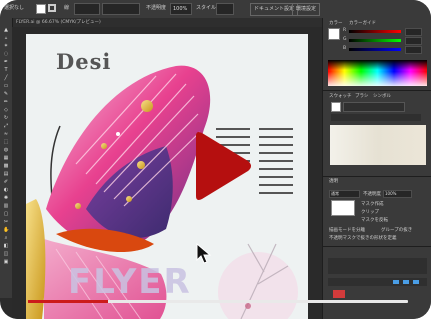 The height and width of the screenshot is (319, 431). Describe the element at coordinates (413, 50) in the screenshot. I see `blue-value-field` at that location.